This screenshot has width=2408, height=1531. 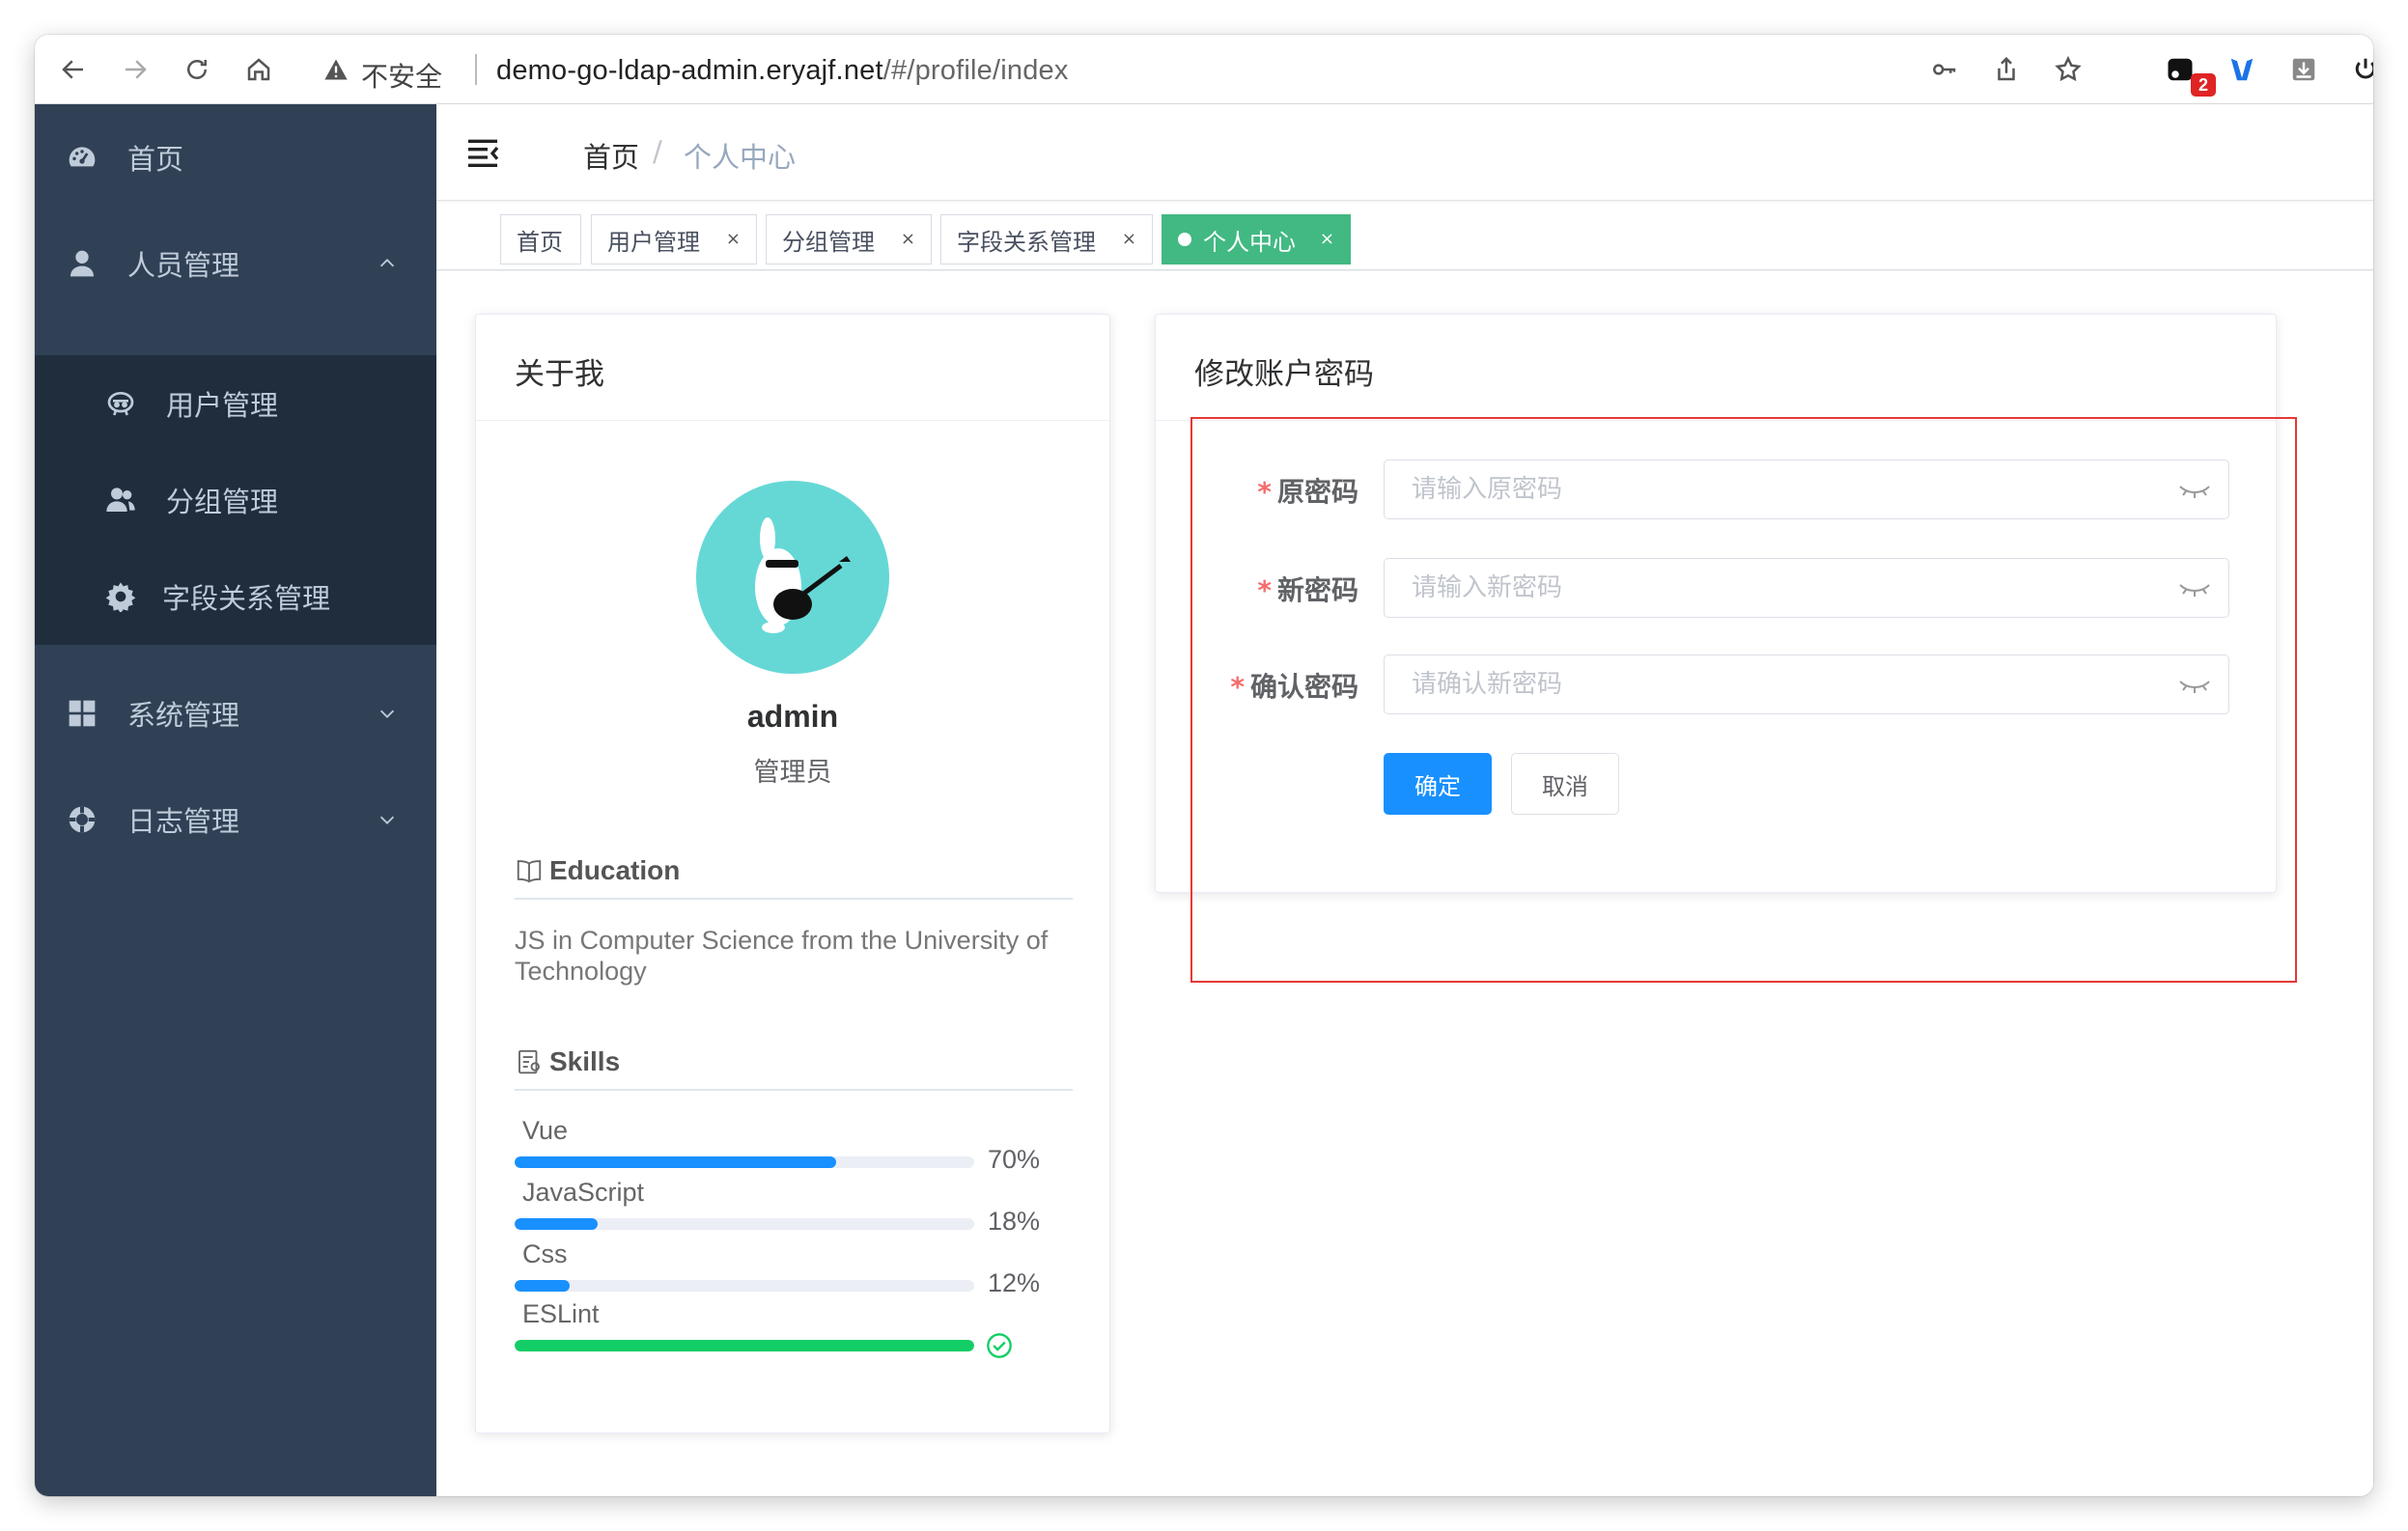 I want to click on active-dot-icon, so click(x=1185, y=239).